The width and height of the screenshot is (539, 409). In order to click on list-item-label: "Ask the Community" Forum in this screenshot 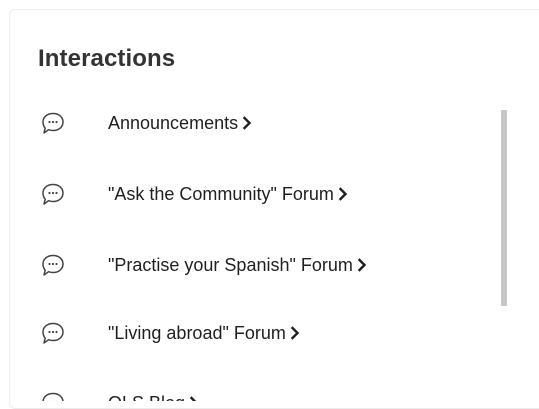, I will do `click(221, 194)`.